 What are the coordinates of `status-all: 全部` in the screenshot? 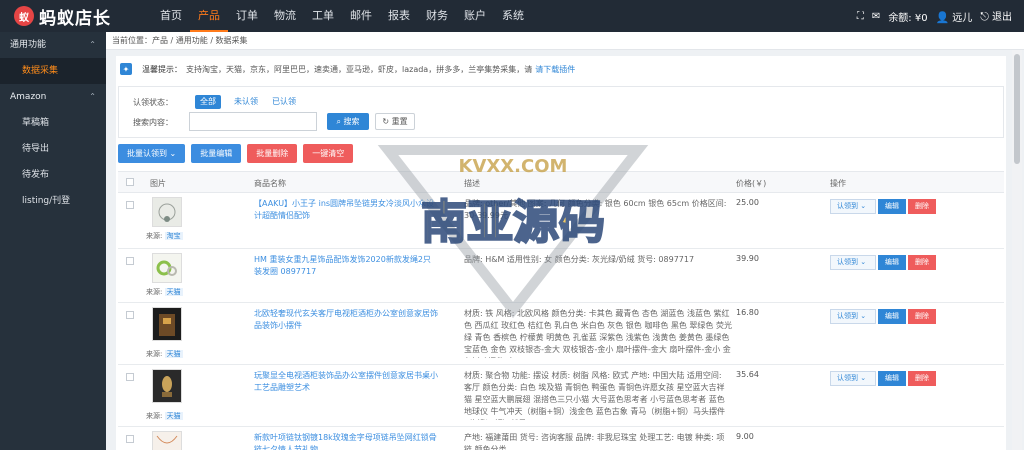 It's located at (208, 102).